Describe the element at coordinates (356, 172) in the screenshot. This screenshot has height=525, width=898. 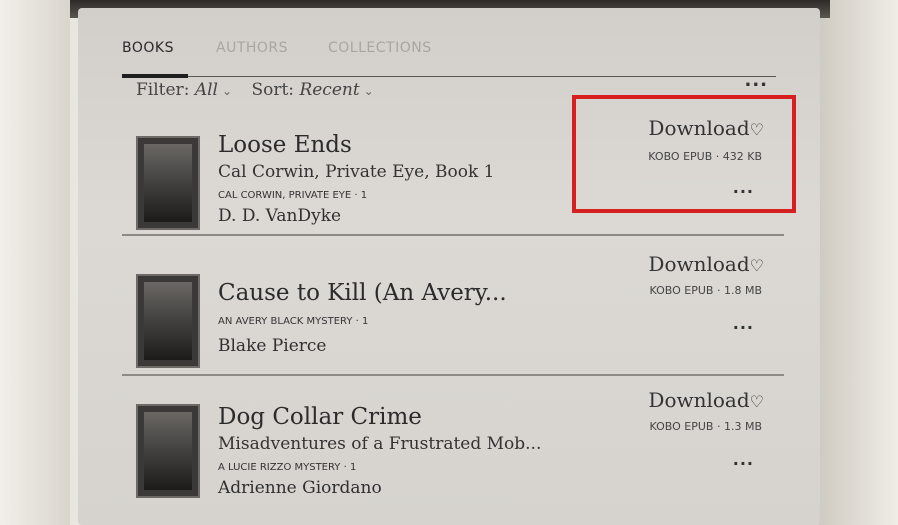
I see `book-subtitle: Cal Corwin, Private Eye, Book 1` at that location.